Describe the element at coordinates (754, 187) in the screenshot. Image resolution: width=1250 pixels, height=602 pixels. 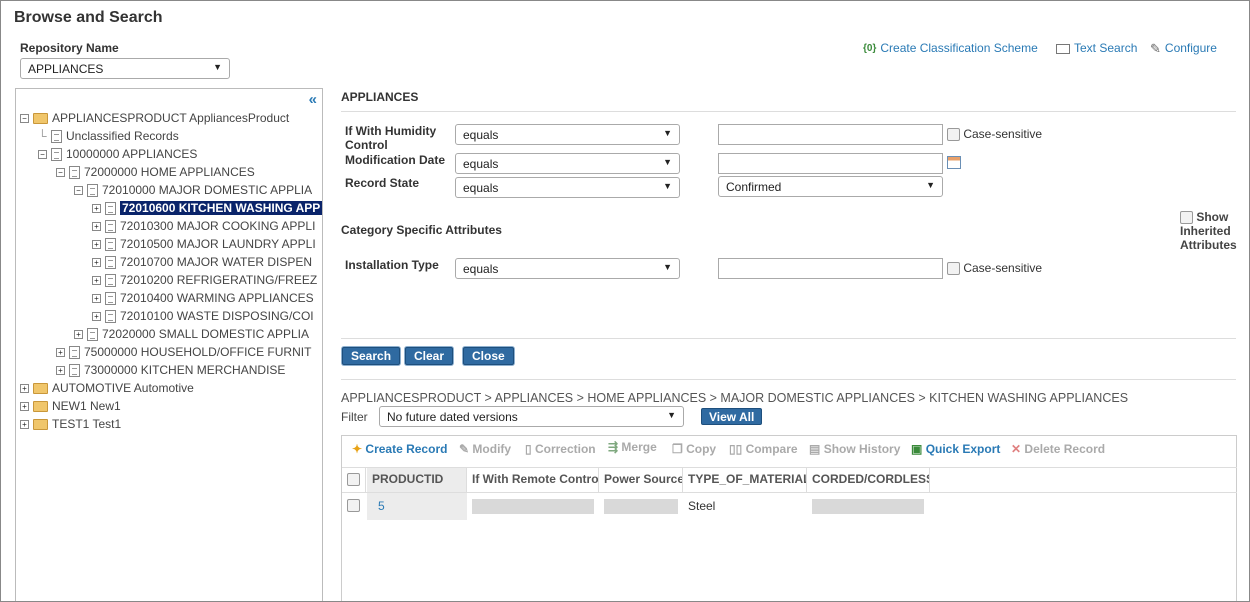
I see `record-state-value: Confirmed` at that location.